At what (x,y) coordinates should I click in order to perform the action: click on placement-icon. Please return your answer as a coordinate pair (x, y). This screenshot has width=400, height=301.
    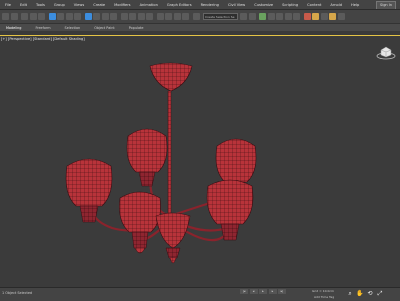
    Looking at the image, I should click on (113, 16).